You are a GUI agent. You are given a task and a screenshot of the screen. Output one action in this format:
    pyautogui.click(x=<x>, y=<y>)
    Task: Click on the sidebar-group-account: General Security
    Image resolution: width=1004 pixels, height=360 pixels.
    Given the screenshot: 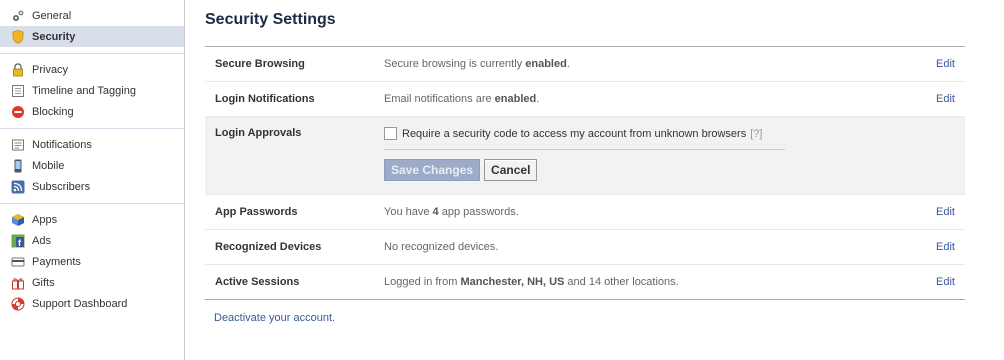 What is the action you would take?
    pyautogui.click(x=92, y=27)
    